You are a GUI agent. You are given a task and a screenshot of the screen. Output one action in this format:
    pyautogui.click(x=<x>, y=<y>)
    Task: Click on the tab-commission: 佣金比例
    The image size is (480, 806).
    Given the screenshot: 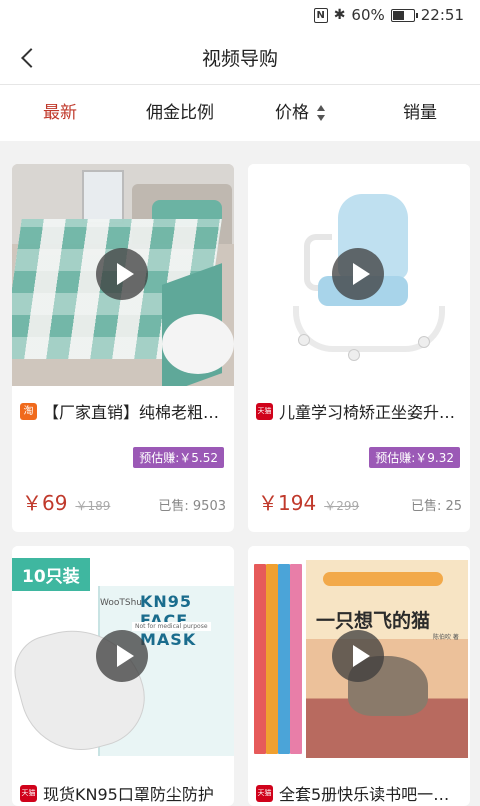 What is the action you would take?
    pyautogui.click(x=180, y=113)
    